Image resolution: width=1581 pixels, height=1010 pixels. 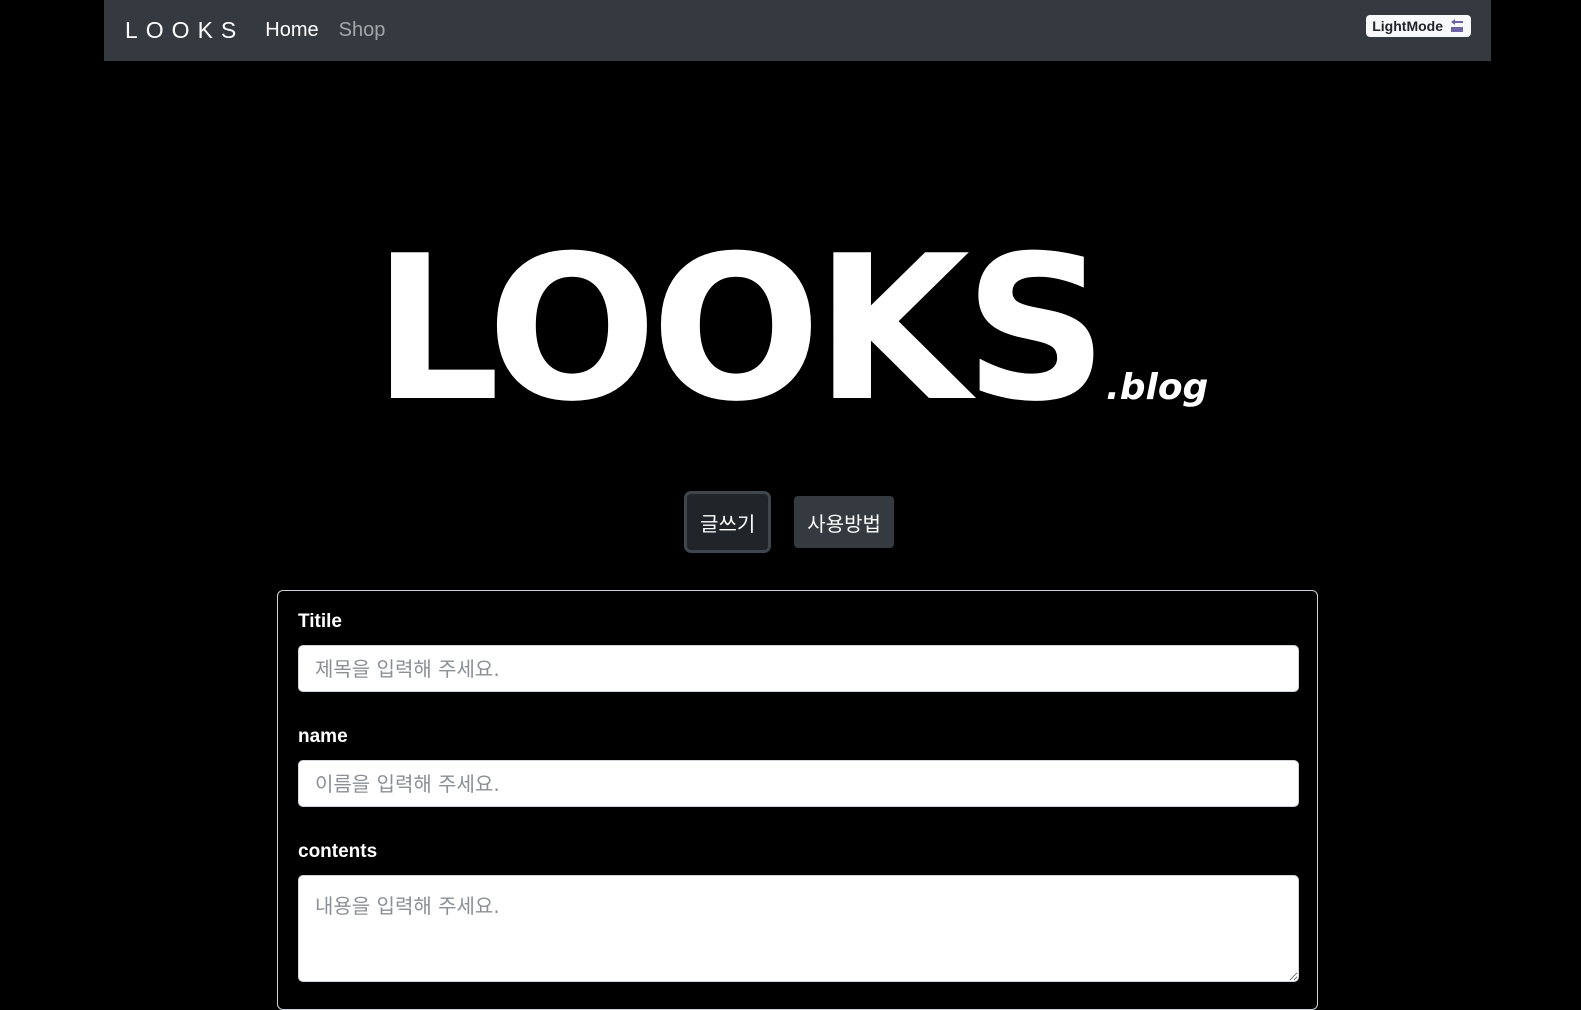 I want to click on contents-label: contents, so click(x=338, y=851).